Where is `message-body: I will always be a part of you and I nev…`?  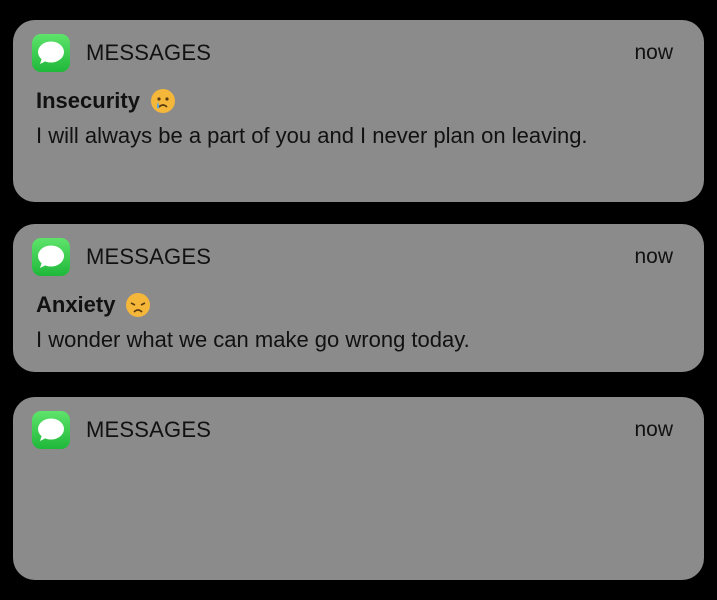 message-body: I will always be a part of you and I nev… is located at coordinates (312, 135).